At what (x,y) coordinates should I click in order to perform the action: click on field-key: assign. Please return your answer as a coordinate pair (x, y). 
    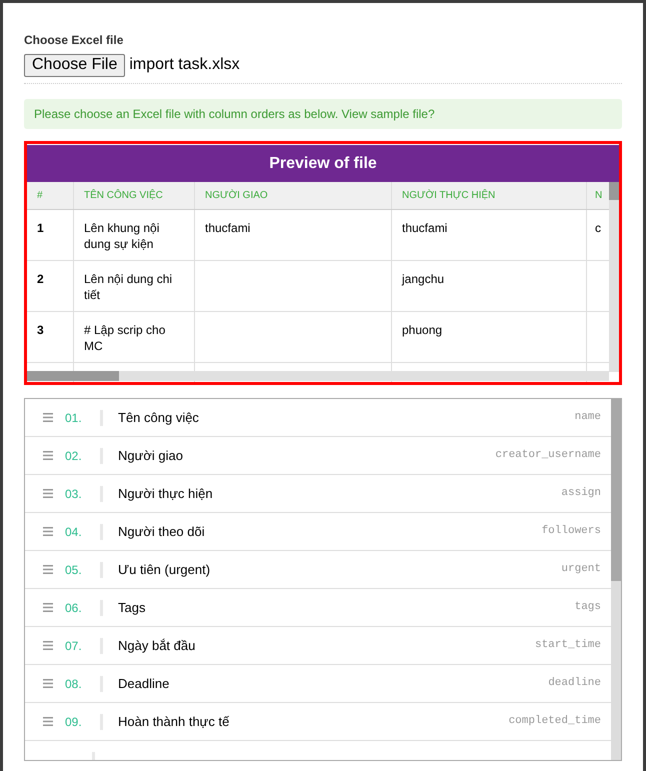
    Looking at the image, I should click on (581, 493).